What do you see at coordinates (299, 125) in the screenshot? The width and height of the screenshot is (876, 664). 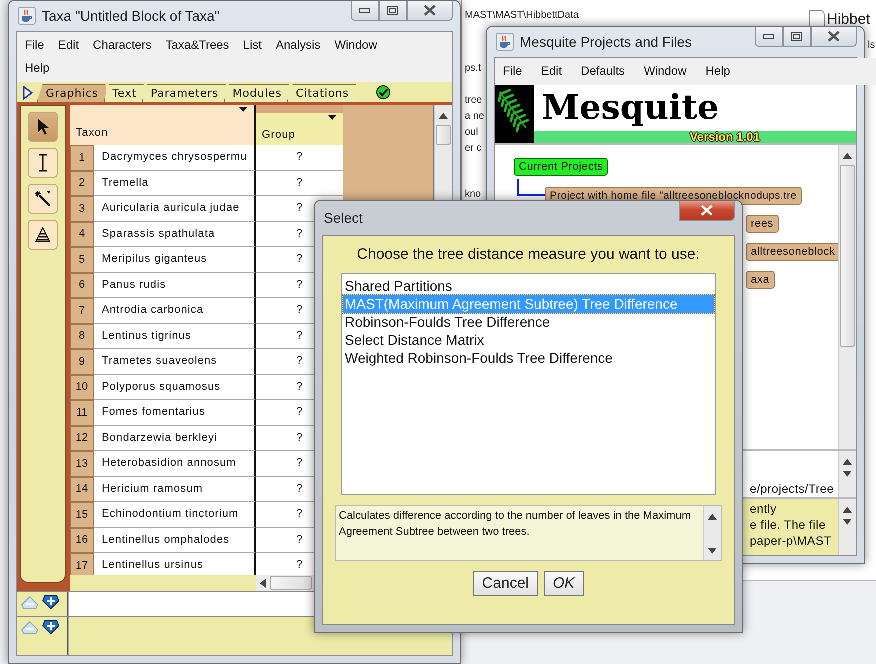 I see `column-header: Group` at bounding box center [299, 125].